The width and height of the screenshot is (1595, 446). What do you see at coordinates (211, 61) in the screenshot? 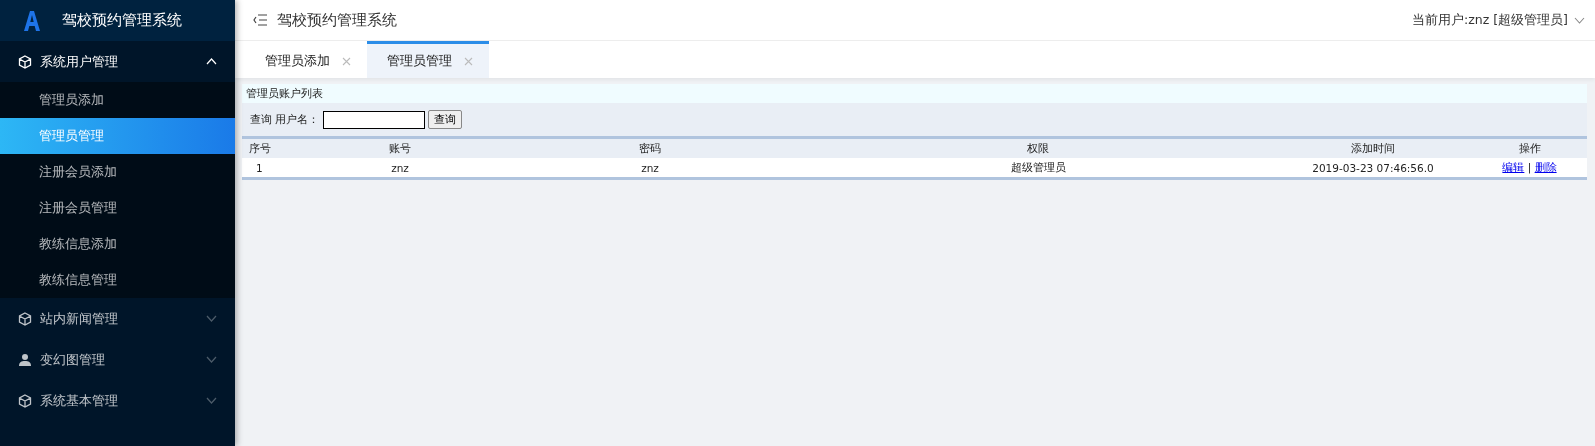
I see `chevron-up-icon` at bounding box center [211, 61].